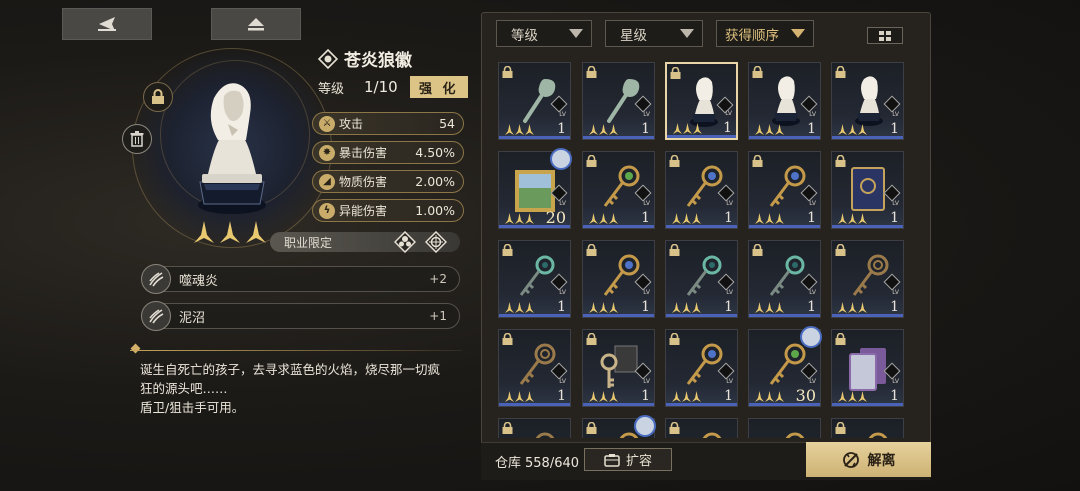 This screenshot has height=491, width=1080. I want to click on grid-view-toggle, so click(885, 35).